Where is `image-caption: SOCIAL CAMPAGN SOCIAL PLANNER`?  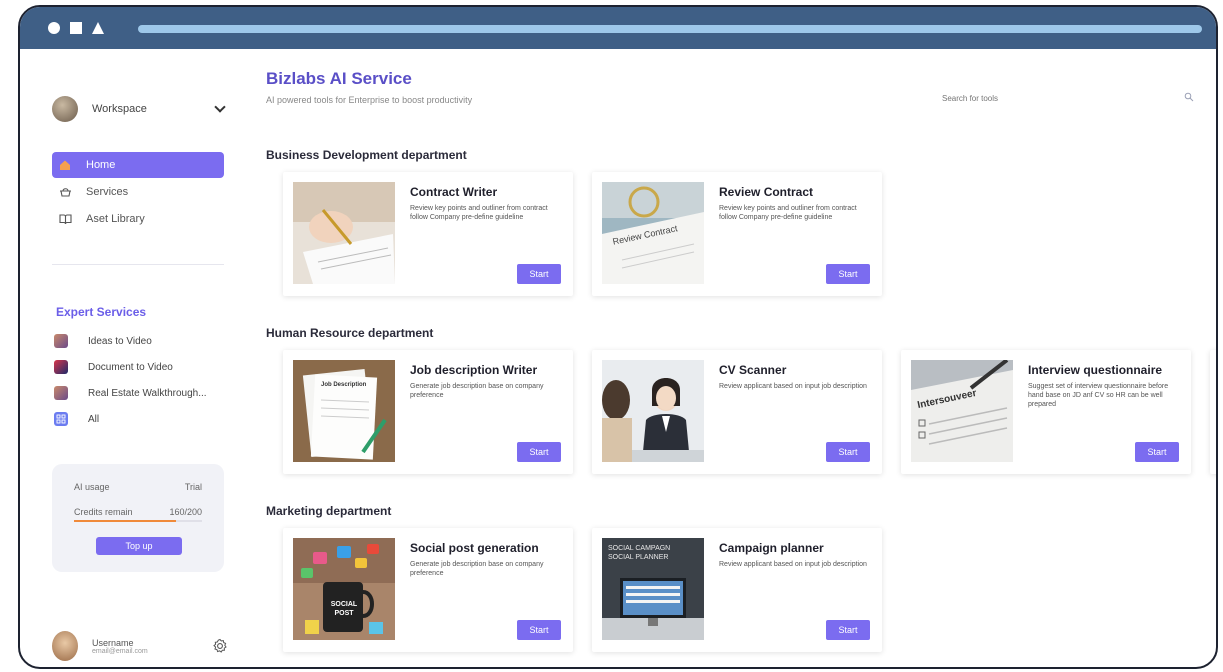
image-caption: SOCIAL CAMPAGN SOCIAL PLANNER is located at coordinates (639, 553).